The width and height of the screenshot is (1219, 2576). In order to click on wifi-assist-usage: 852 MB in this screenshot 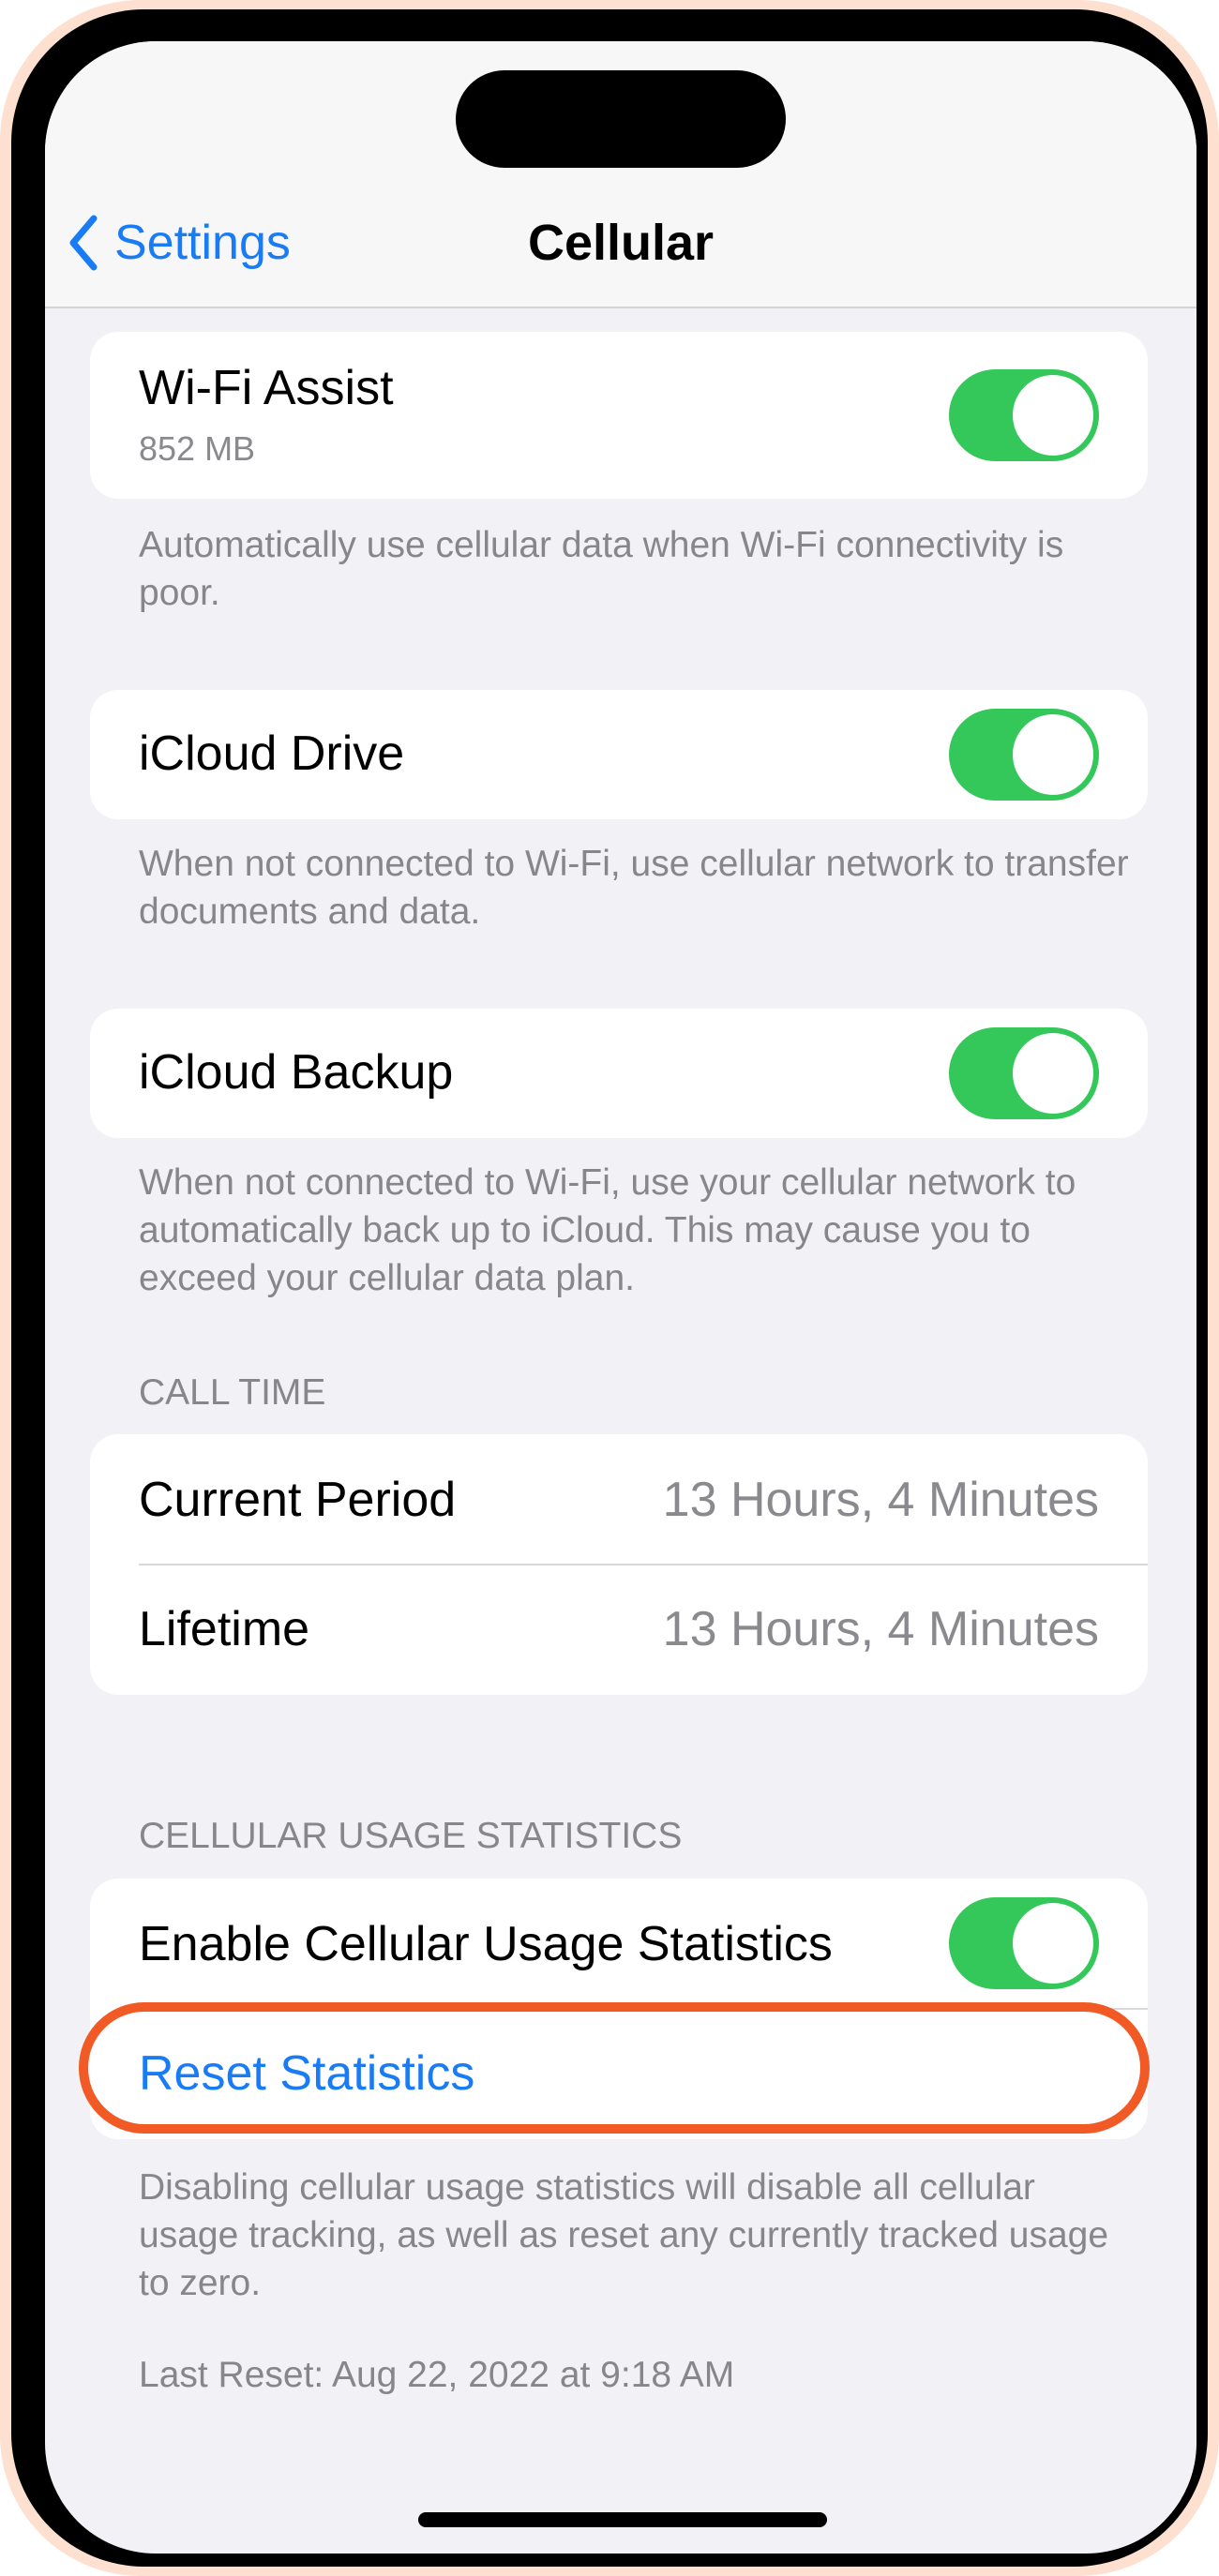, I will do `click(198, 449)`.